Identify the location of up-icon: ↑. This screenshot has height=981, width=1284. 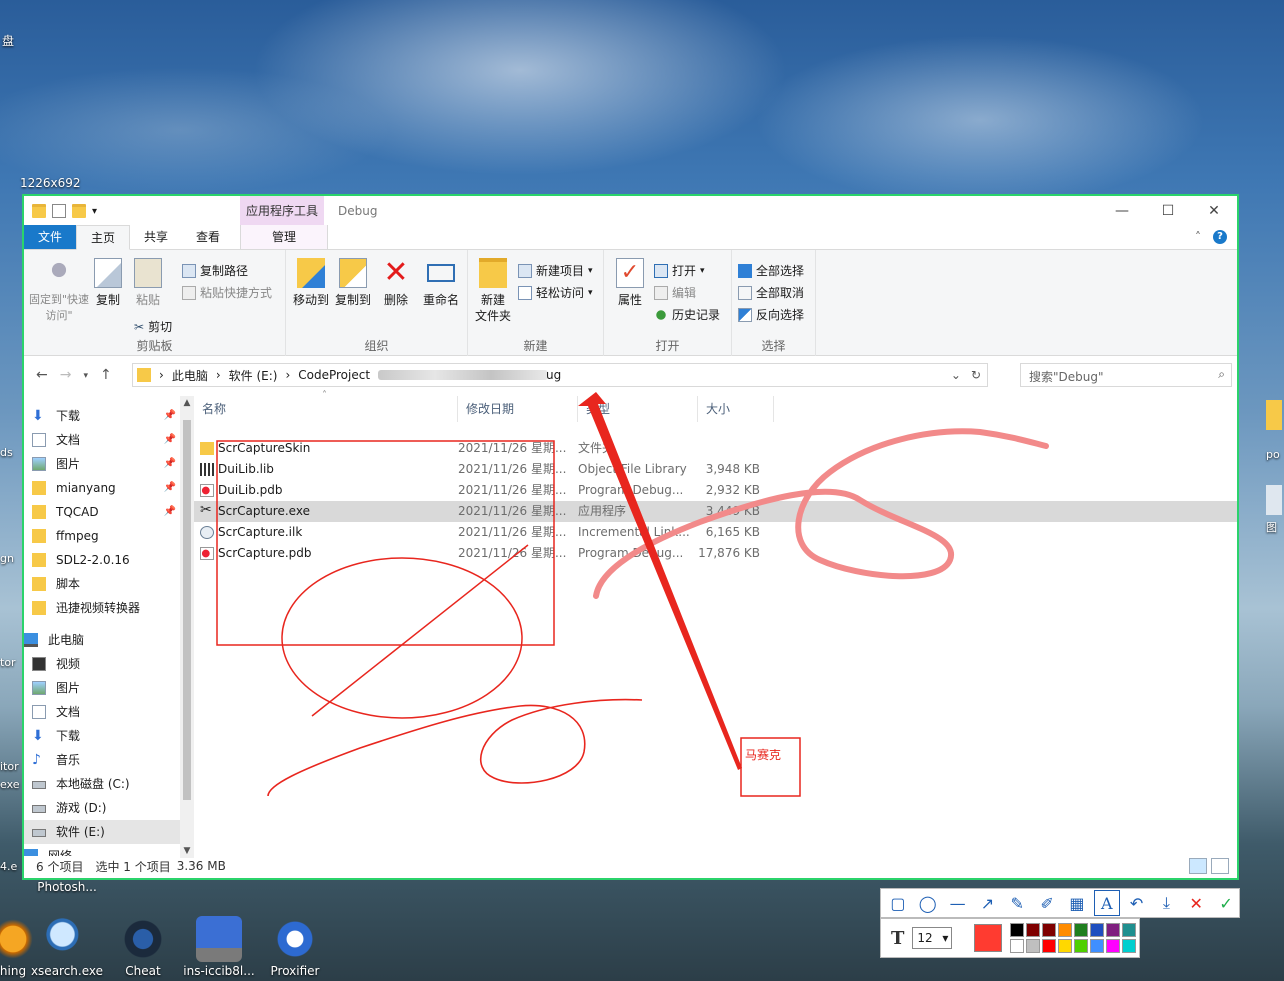
(106, 376).